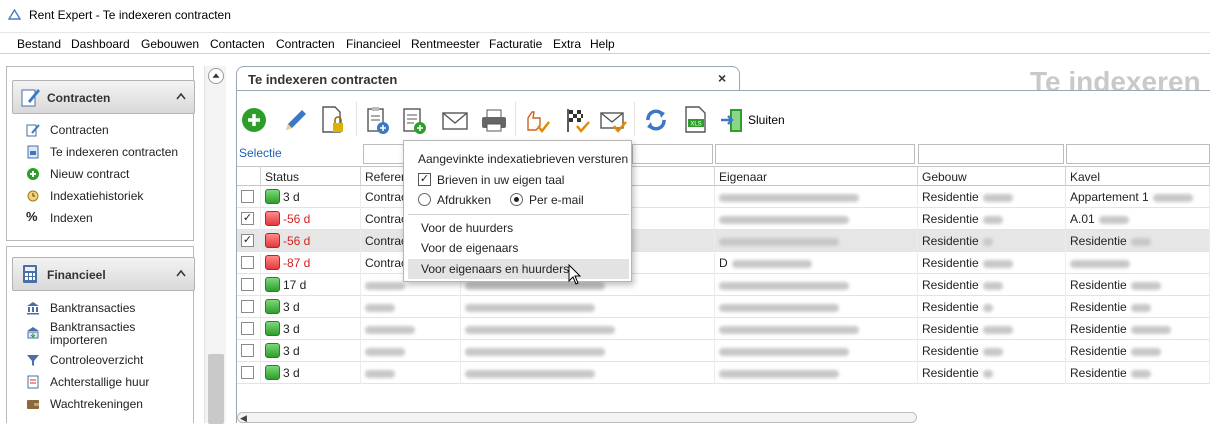  What do you see at coordinates (254, 120) in the screenshot?
I see `add-icon` at bounding box center [254, 120].